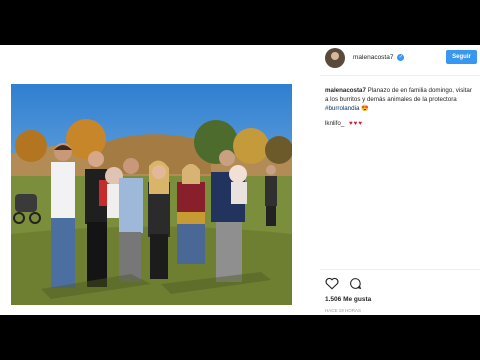  I want to click on comment: lknlifo_ ♥♥♥, so click(344, 123).